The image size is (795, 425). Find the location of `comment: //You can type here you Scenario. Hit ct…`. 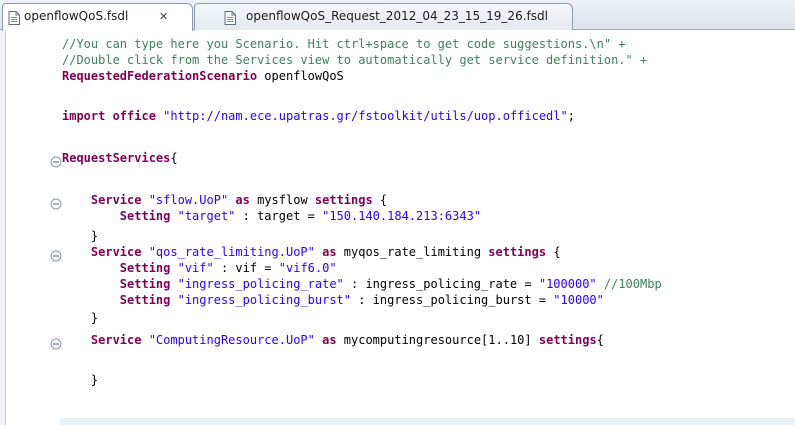

comment: //You can type here you Scenario. Hit ct… is located at coordinates (344, 44).